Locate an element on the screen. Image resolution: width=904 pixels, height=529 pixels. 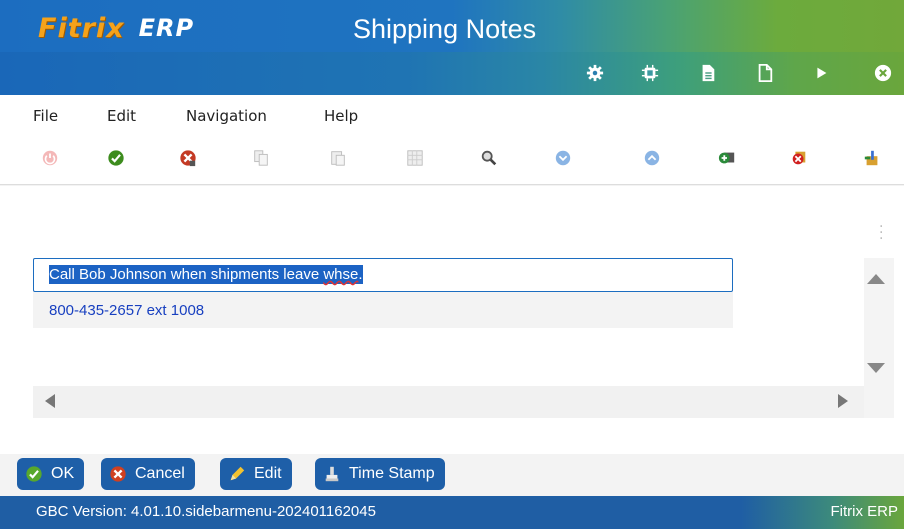
cancel-button: Cancel is located at coordinates (148, 474).